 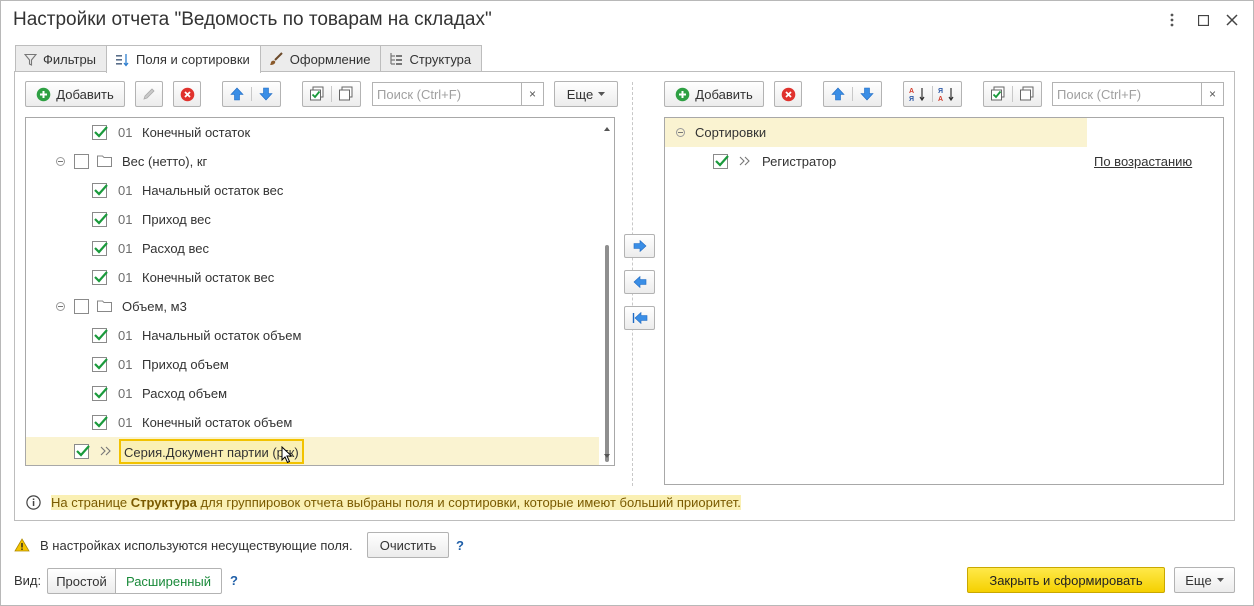 What do you see at coordinates (639, 318) in the screenshot?
I see `remove-all-from-sort-button` at bounding box center [639, 318].